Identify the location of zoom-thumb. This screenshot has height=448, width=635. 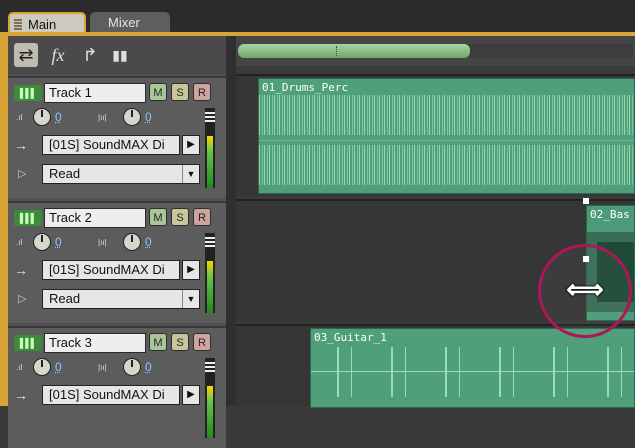
(354, 51).